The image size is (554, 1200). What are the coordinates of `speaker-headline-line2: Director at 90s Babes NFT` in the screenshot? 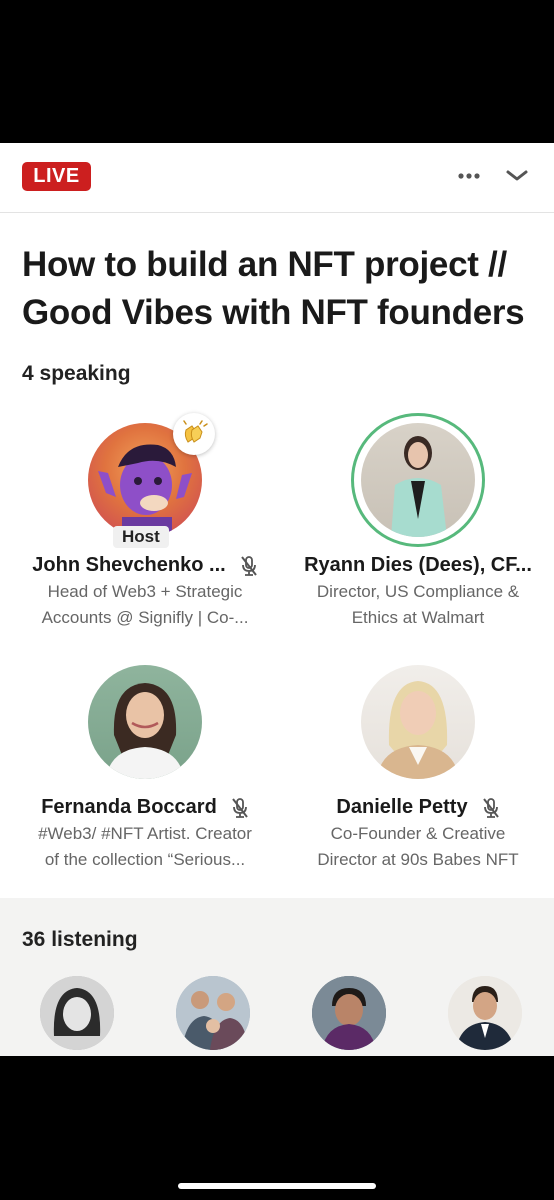 It's located at (418, 859).